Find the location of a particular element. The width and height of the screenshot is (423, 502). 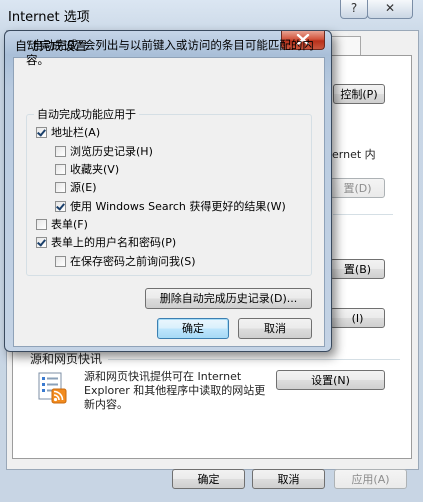

dialog-cancel-button: 取消 is located at coordinates (275, 328).